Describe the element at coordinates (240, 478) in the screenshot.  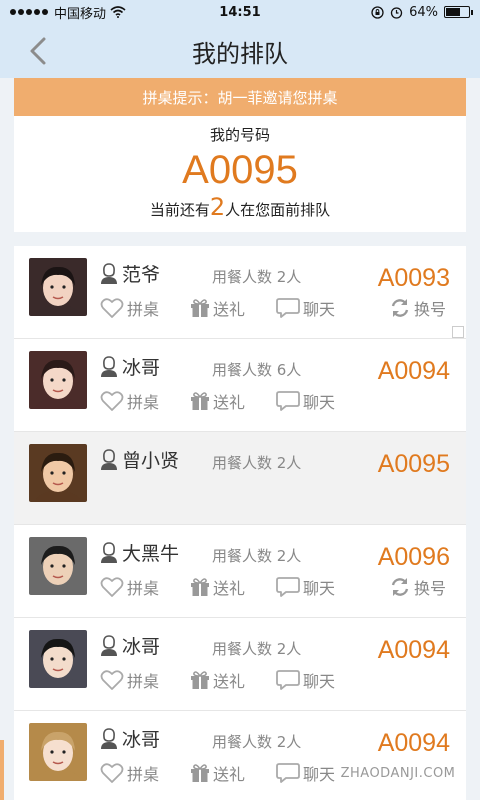
I see `queue-row: 曾小贤 用餐人数 2人 A0095` at that location.